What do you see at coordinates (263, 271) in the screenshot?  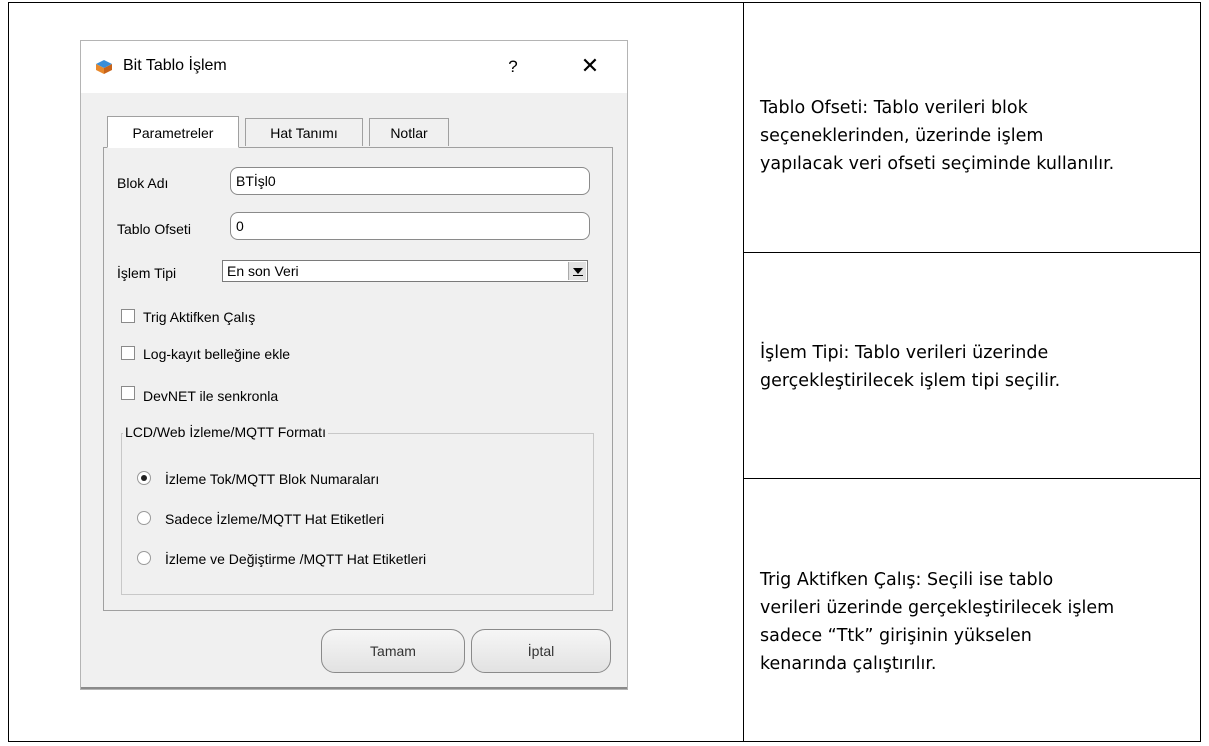 I see `operation-type-value: En son Veri` at bounding box center [263, 271].